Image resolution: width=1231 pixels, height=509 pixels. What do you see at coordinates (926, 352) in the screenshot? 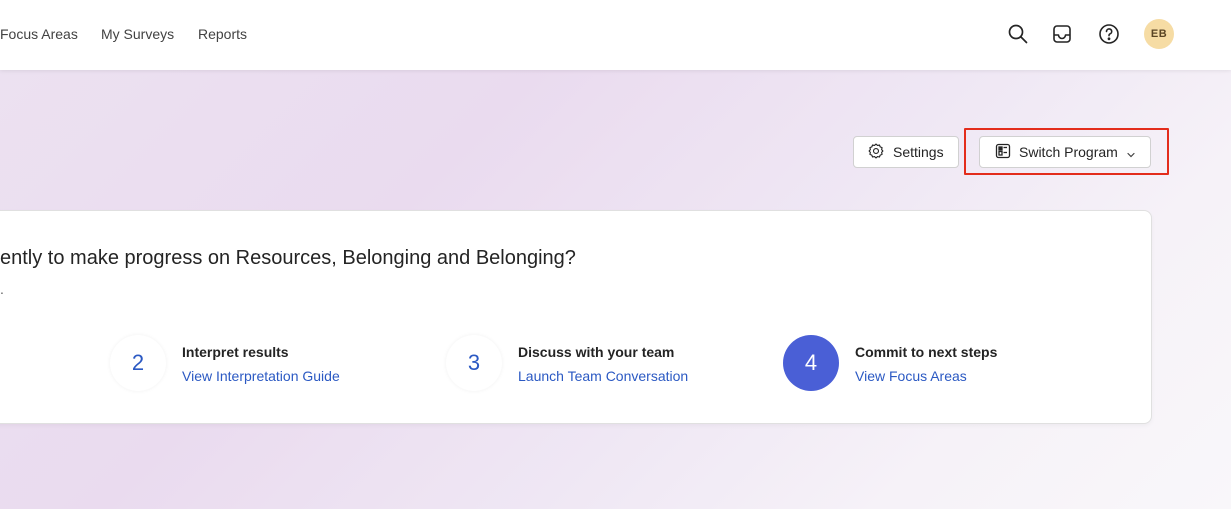
I see `step-title: Commit to next steps` at bounding box center [926, 352].